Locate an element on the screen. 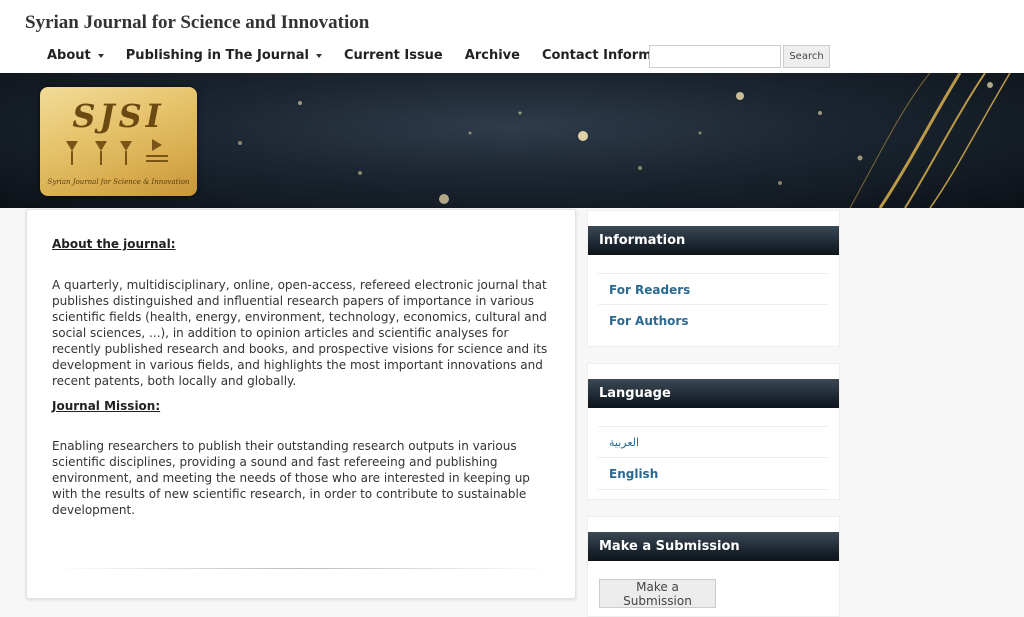 This screenshot has height=617, width=1024. nav-archive-label: Archive is located at coordinates (492, 55).